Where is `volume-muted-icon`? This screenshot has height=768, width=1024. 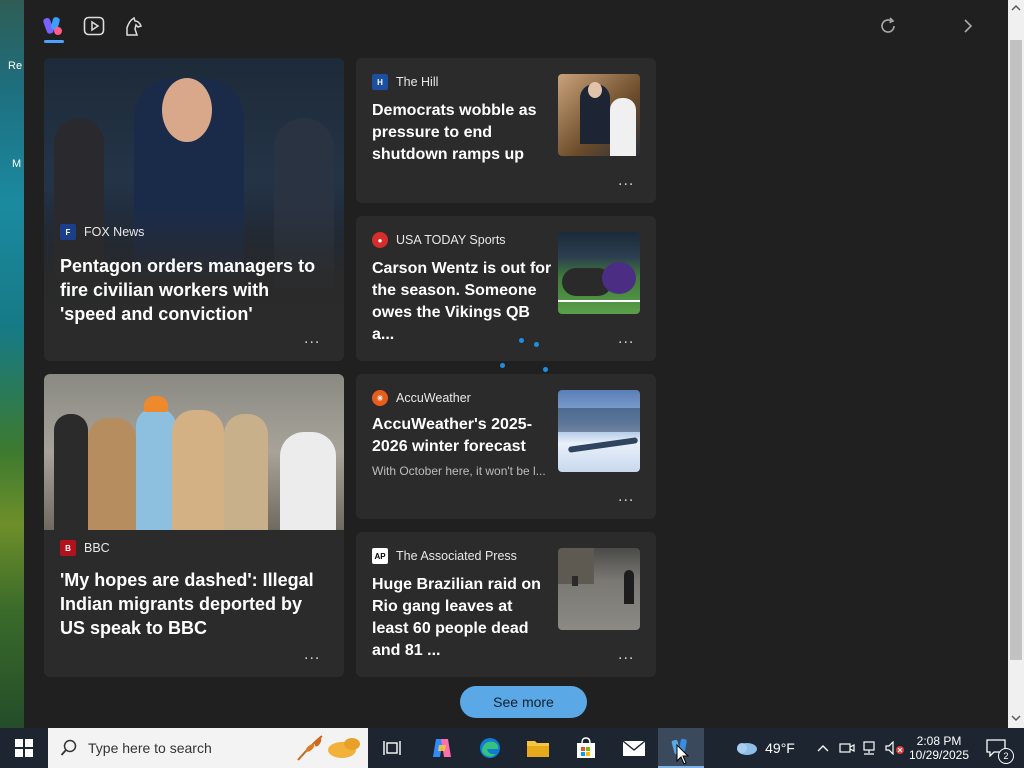 volume-muted-icon is located at coordinates (894, 748).